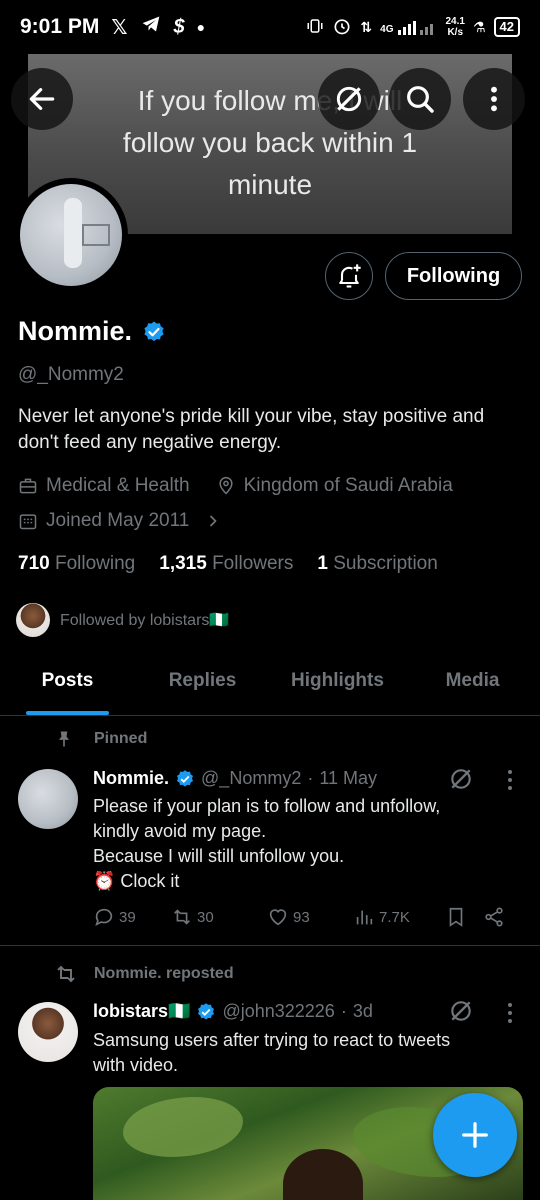 Image resolution: width=540 pixels, height=1200 pixels. What do you see at coordinates (136, 1065) in the screenshot?
I see `post-text-line: with video.` at bounding box center [136, 1065].